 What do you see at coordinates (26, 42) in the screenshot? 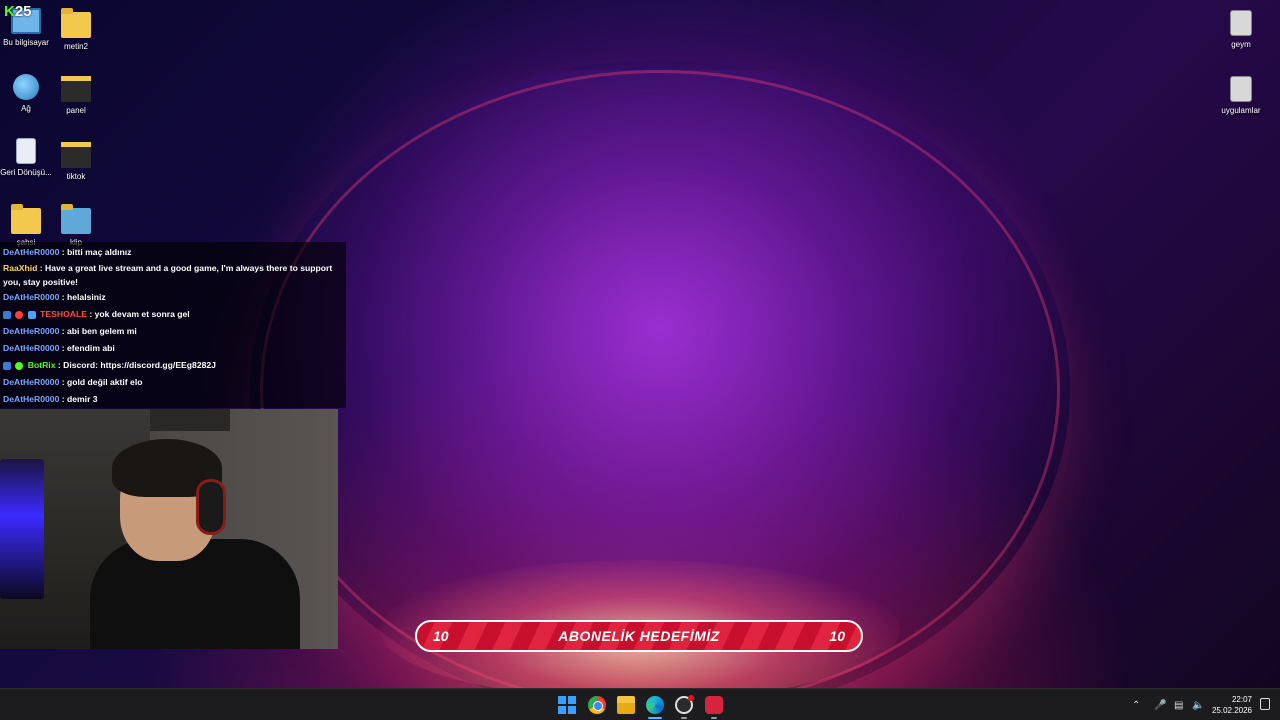
I see `desktop-icon-label: Bu bilgisayar` at bounding box center [26, 42].